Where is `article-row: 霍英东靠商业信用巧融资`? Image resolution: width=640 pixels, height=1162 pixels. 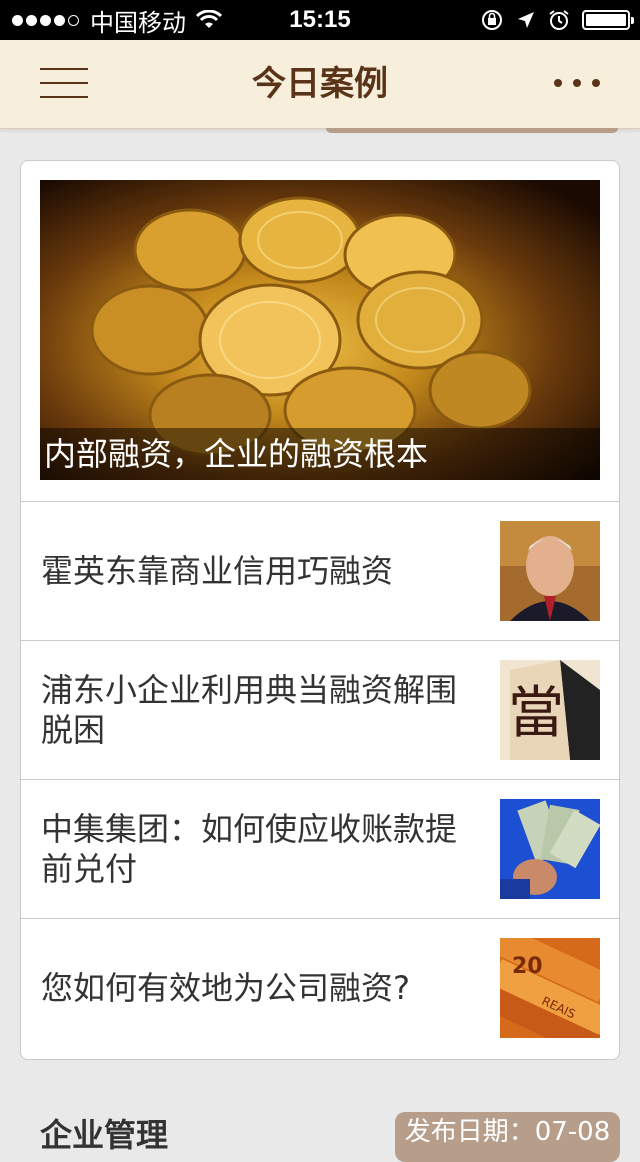 article-row: 霍英东靠商业信用巧融资 is located at coordinates (320, 570).